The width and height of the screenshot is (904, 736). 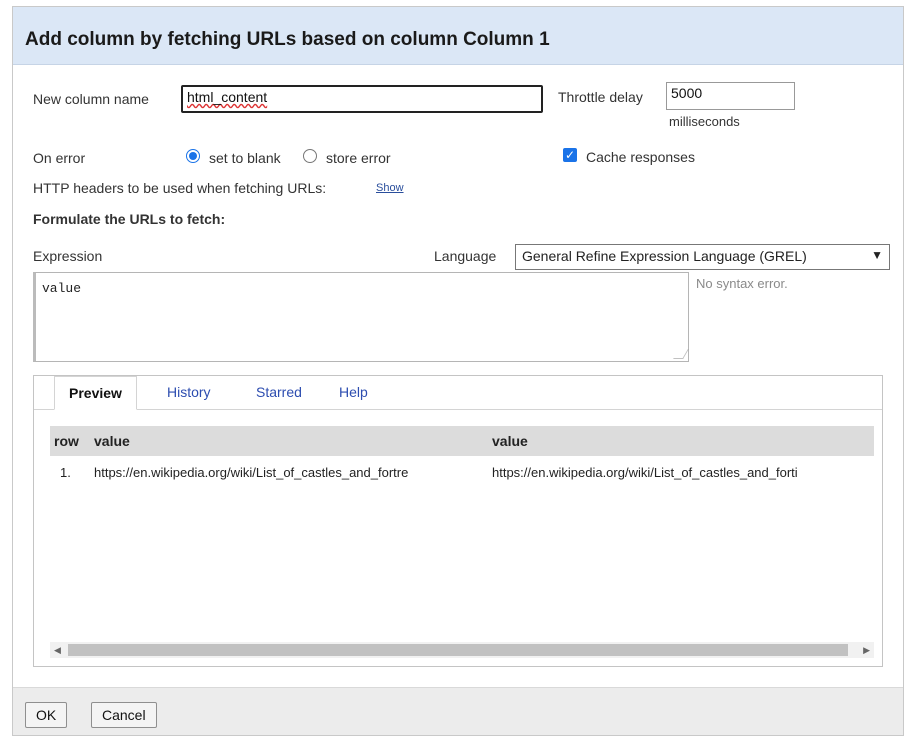 What do you see at coordinates (681, 354) in the screenshot?
I see `resize-grip-icon` at bounding box center [681, 354].